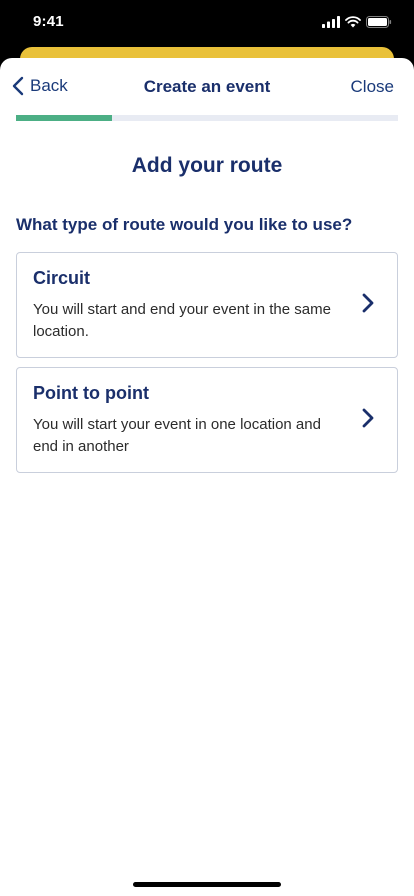  What do you see at coordinates (353, 22) in the screenshot?
I see `wifi-icon` at bounding box center [353, 22].